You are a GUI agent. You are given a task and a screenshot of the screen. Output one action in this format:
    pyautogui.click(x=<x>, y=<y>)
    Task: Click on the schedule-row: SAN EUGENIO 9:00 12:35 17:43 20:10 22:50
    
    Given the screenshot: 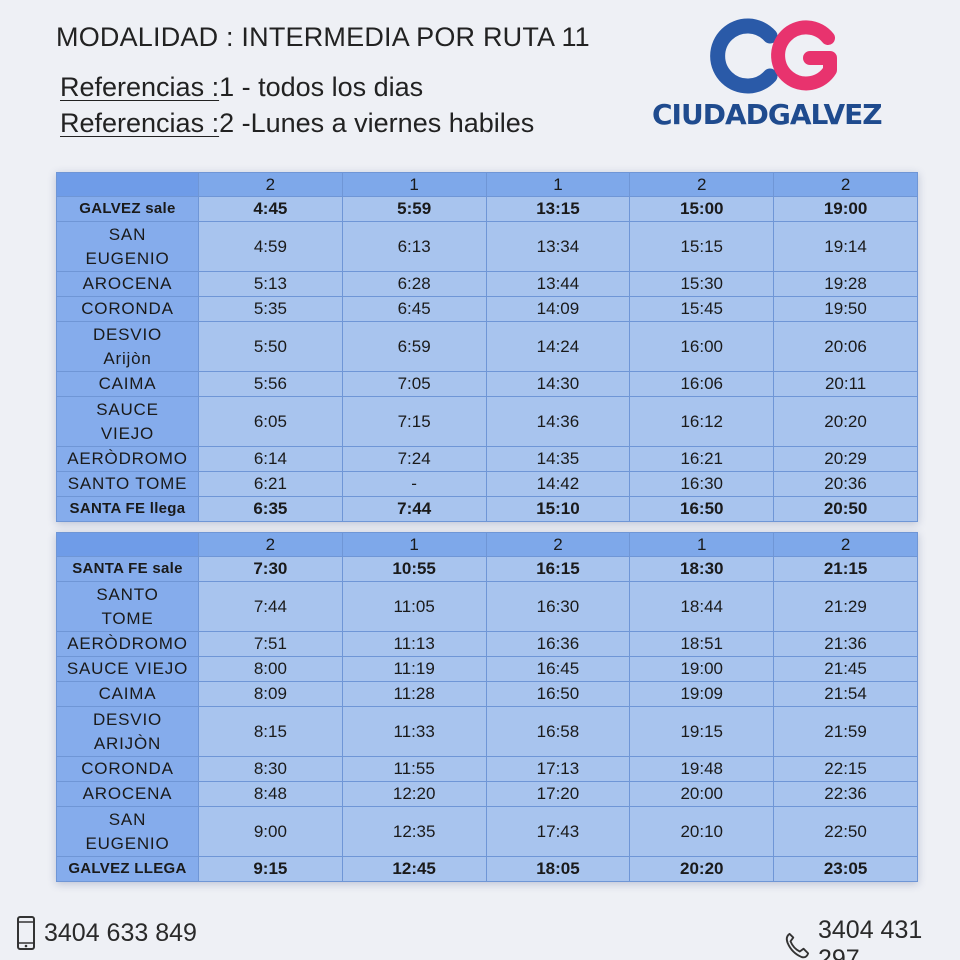 What is the action you would take?
    pyautogui.click(x=487, y=831)
    